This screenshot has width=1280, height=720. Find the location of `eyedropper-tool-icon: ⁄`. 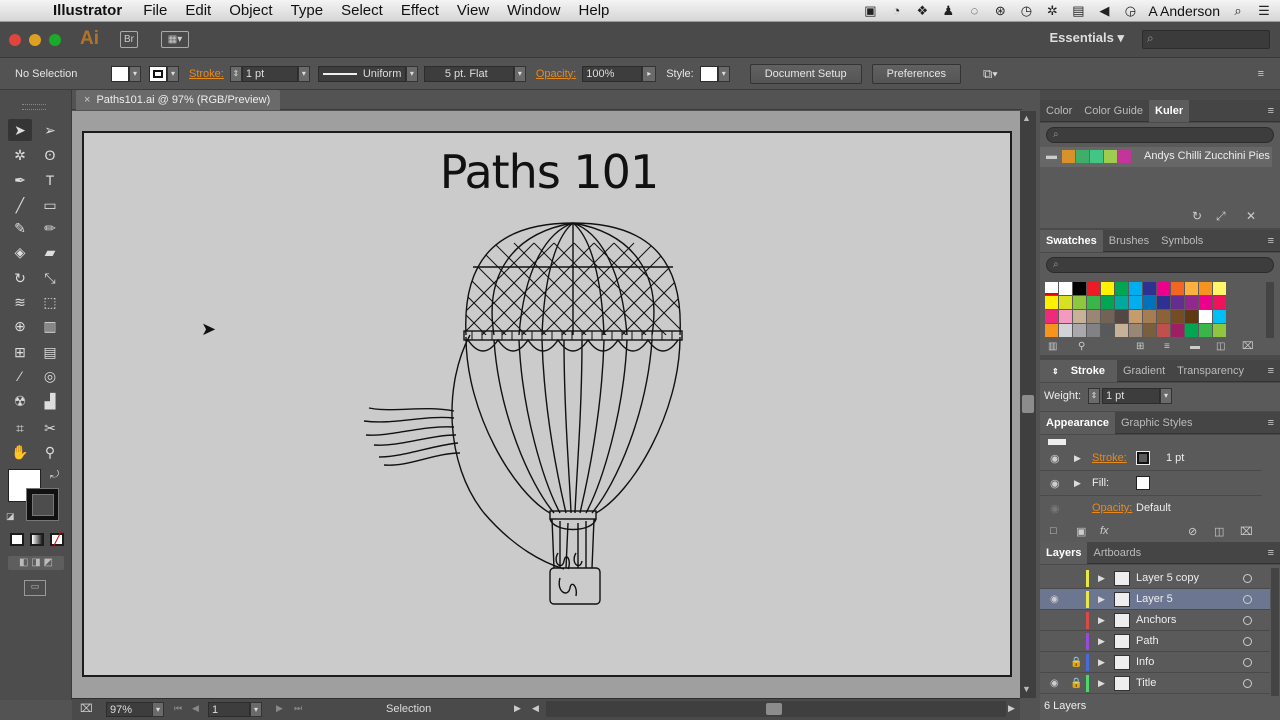

eyedropper-tool-icon: ⁄ is located at coordinates (20, 376).